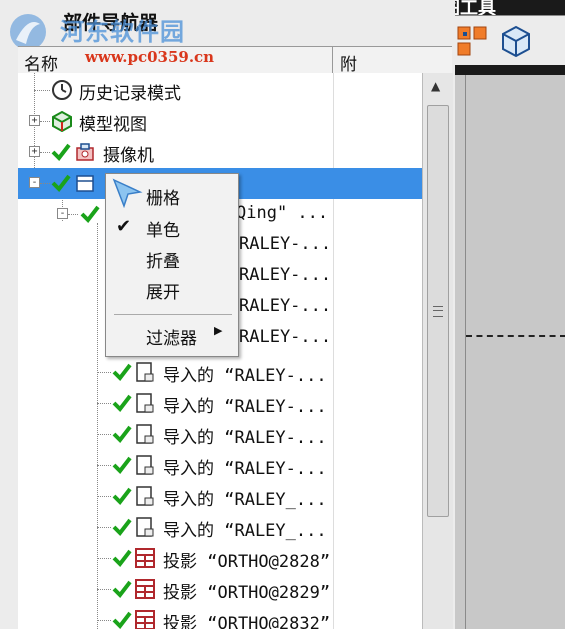 The image size is (565, 629). I want to click on tree-row-model-views: + 模型视图, so click(220, 121).